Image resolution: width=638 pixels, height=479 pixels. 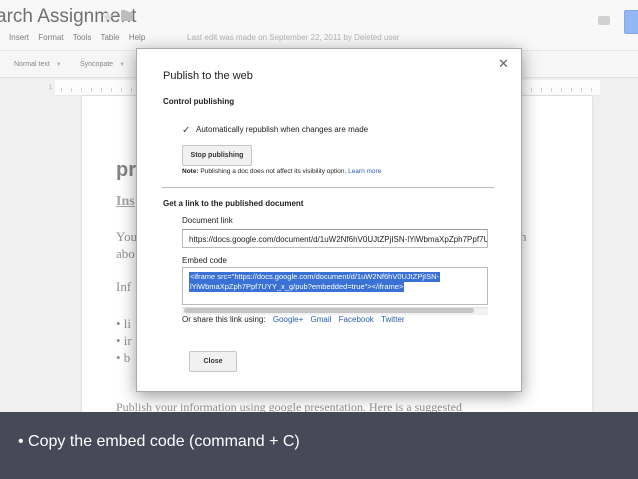 I want to click on embed-code-label: Embed code, so click(x=204, y=260).